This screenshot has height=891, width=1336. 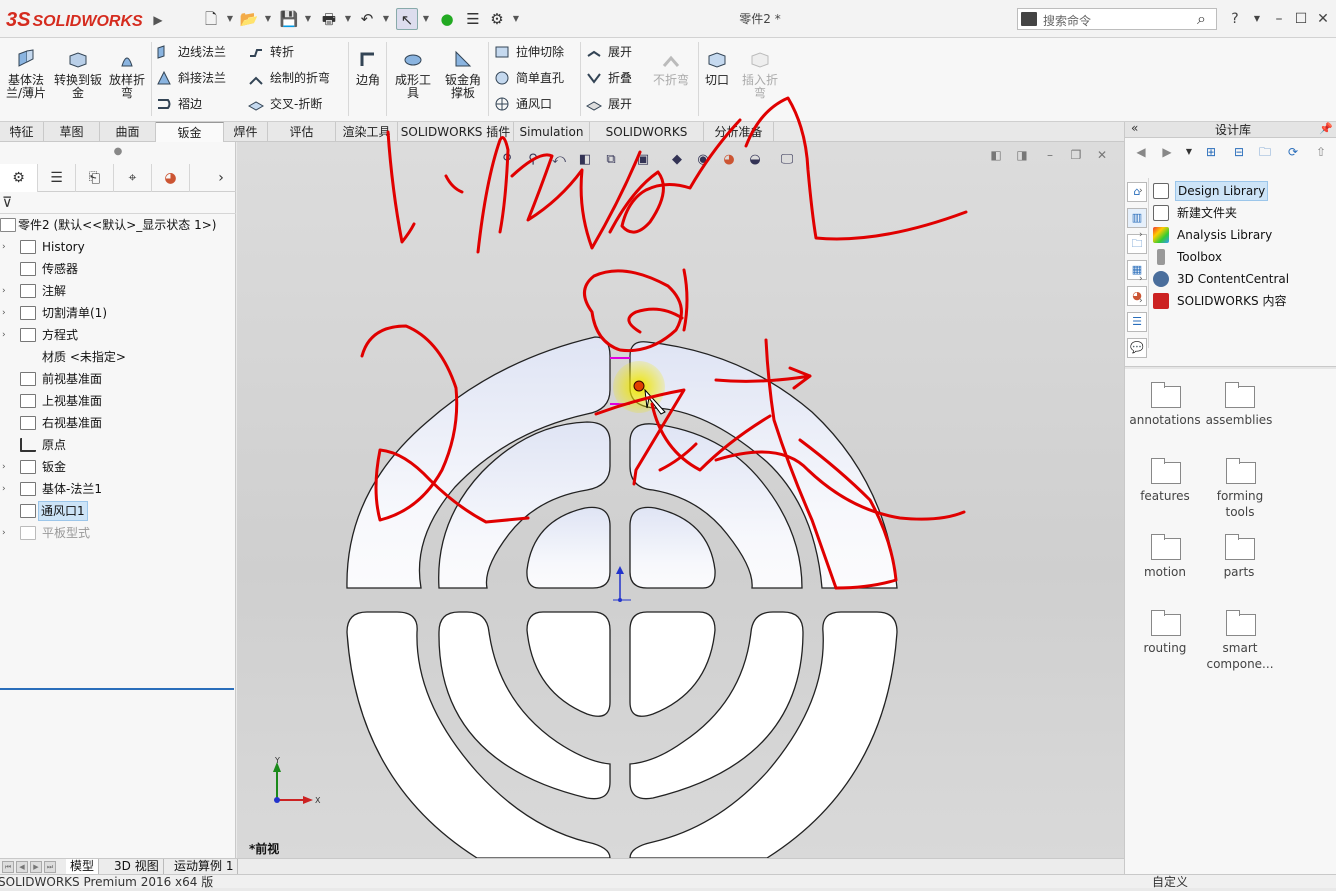 I want to click on print-icon: 🖶, so click(x=329, y=19).